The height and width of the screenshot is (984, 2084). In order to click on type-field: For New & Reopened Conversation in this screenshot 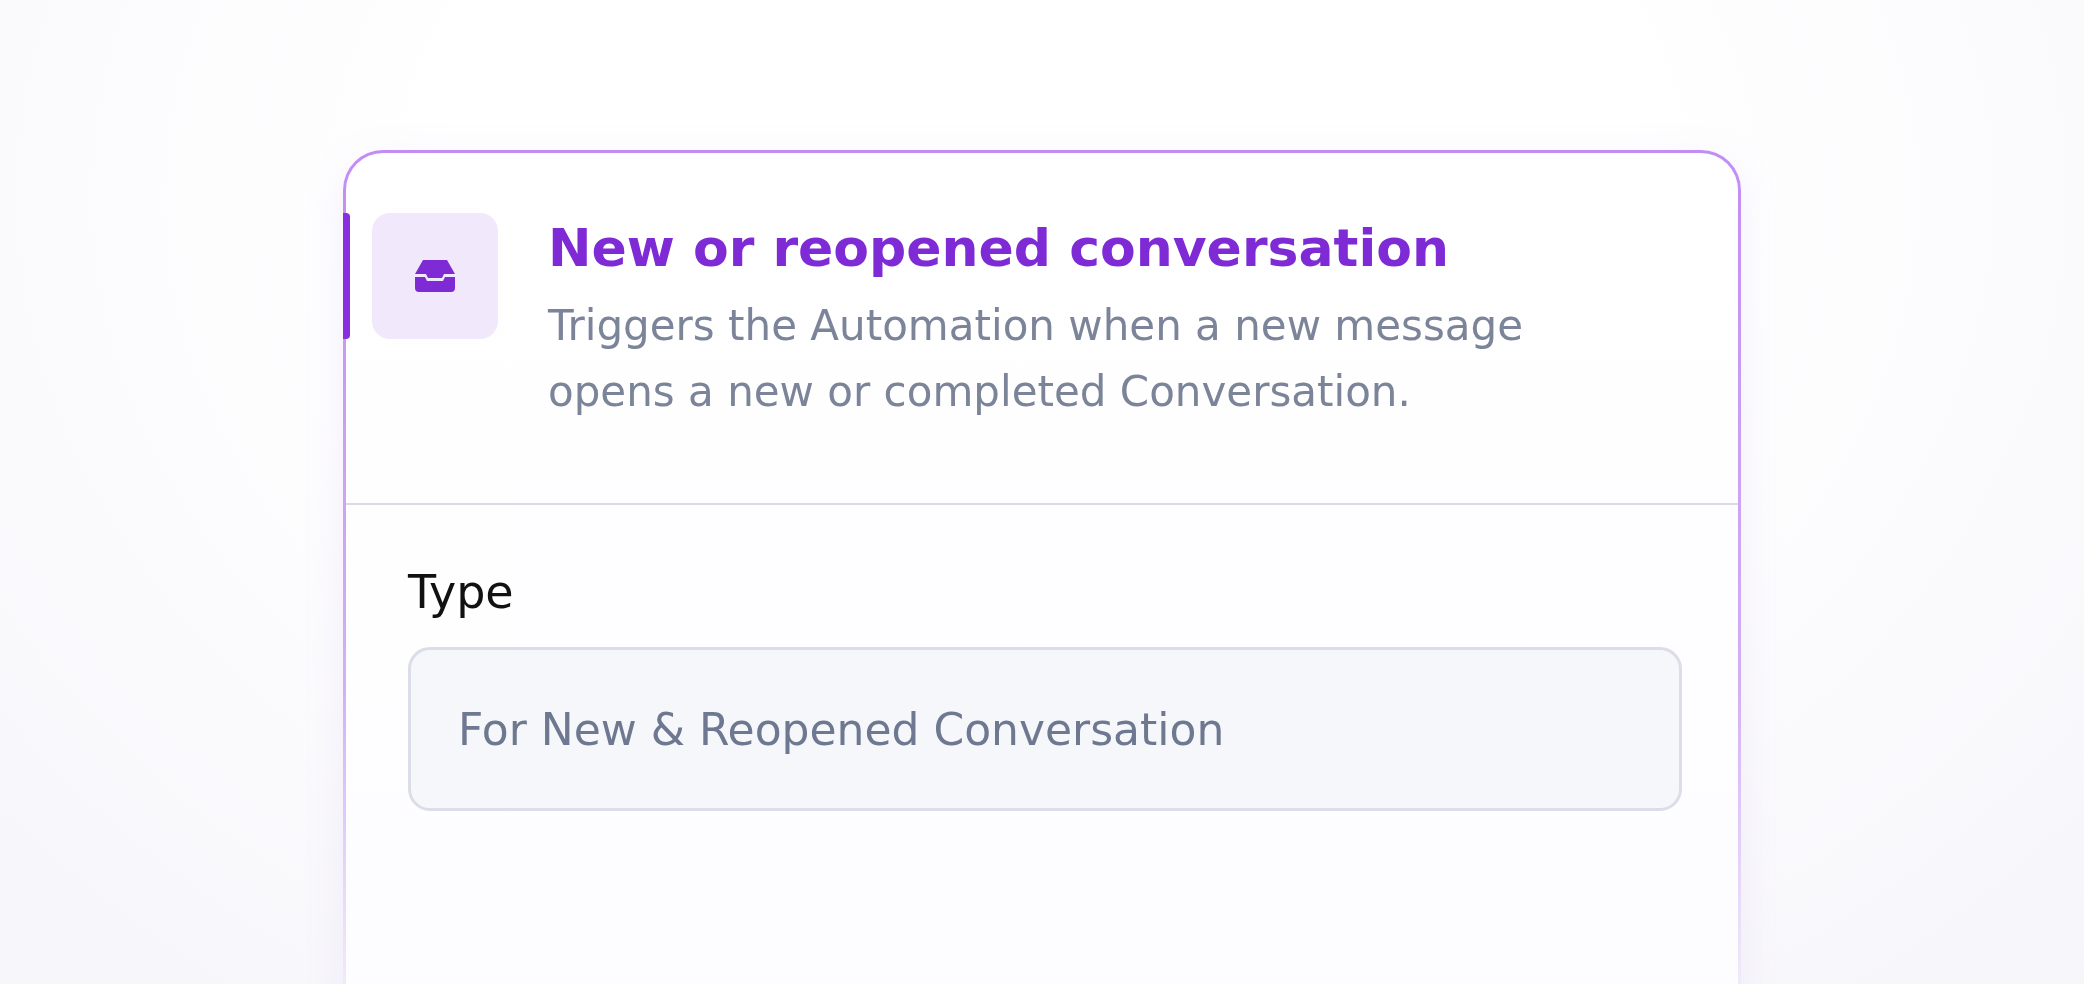, I will do `click(1045, 729)`.